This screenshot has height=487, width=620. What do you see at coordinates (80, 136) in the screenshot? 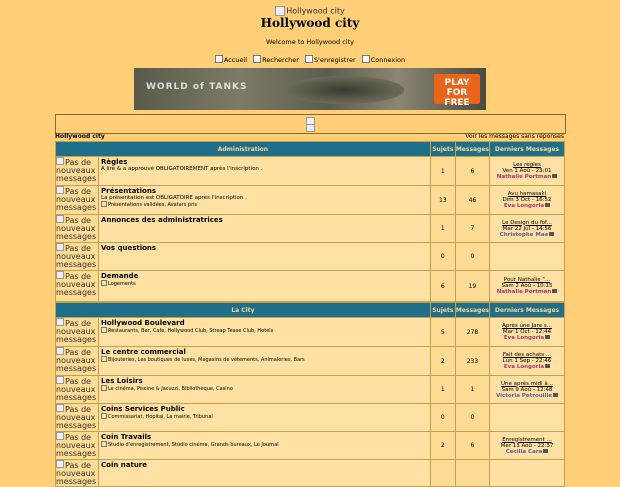
I see `breadcrumb-home: Hollywood city` at bounding box center [80, 136].